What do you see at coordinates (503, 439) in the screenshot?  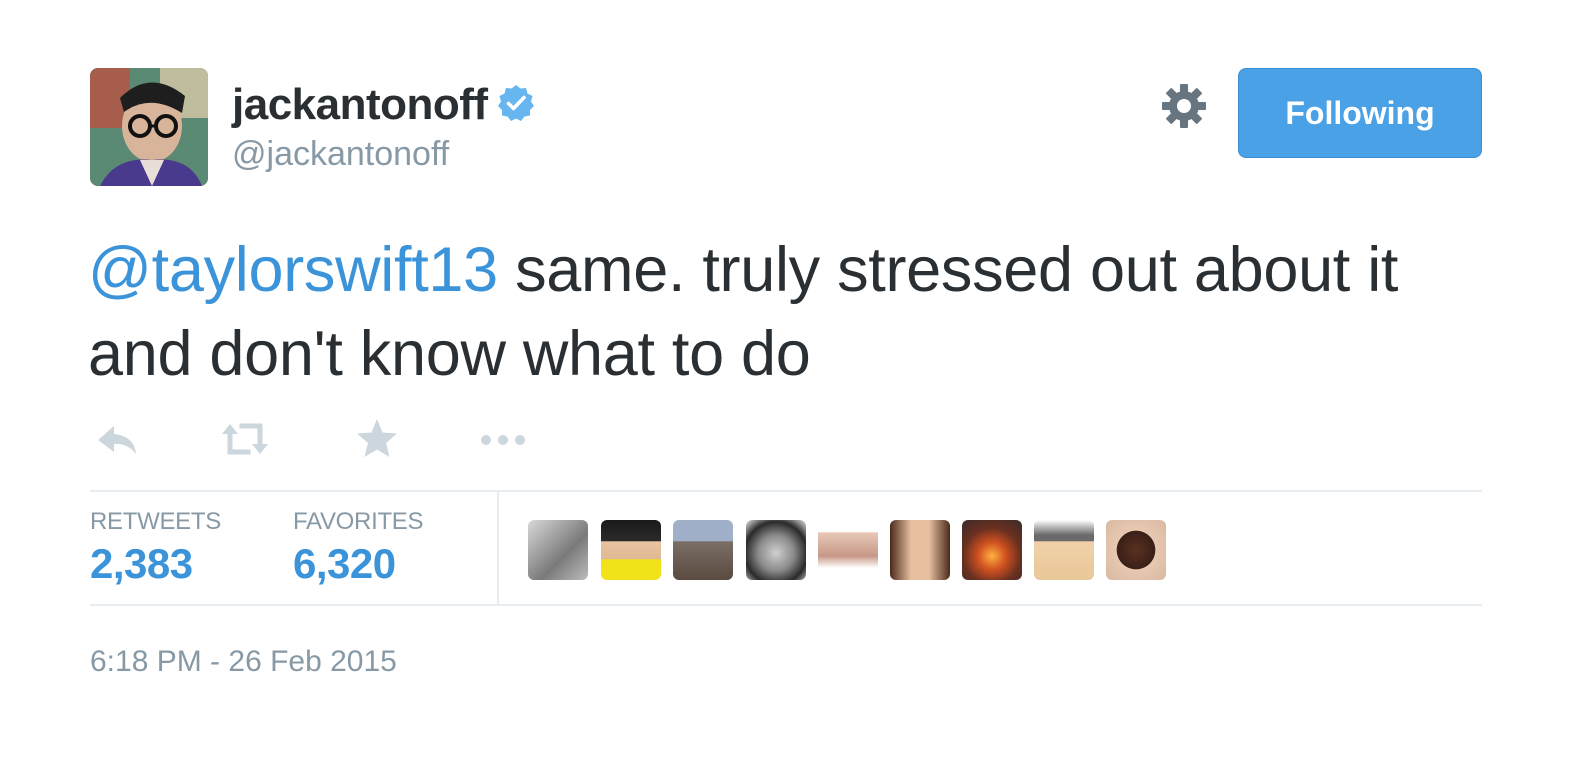 I see `more-ellipsis-icon` at bounding box center [503, 439].